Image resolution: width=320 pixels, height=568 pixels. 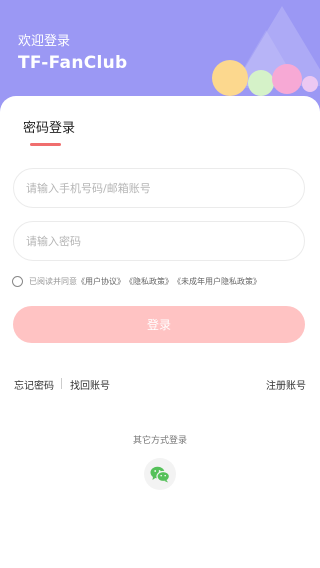 I want to click on login-button: 登录, so click(x=159, y=324).